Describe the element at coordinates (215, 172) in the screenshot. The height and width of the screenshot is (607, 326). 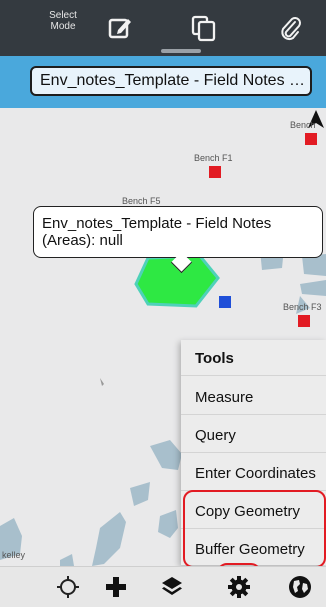
I see `bench-f1-marker` at that location.